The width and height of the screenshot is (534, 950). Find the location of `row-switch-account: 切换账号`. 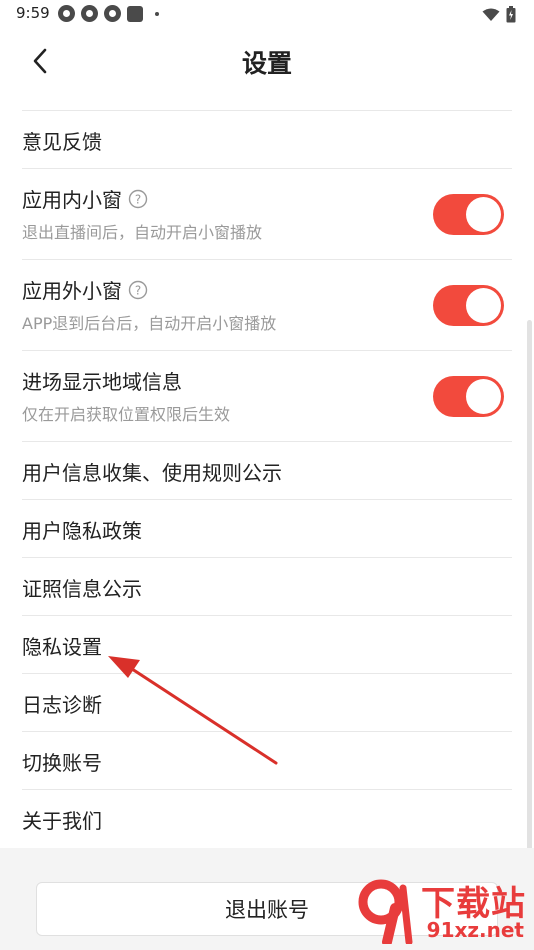

row-switch-account: 切换账号 is located at coordinates (267, 760).